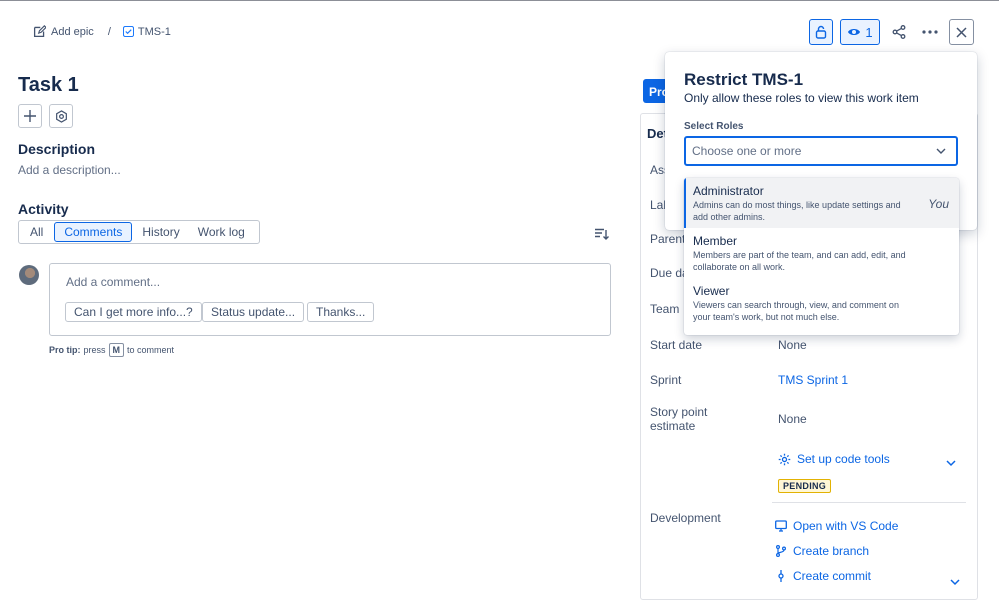  Describe the element at coordinates (668, 239) in the screenshot. I see `field-parent-label: Parent` at that location.